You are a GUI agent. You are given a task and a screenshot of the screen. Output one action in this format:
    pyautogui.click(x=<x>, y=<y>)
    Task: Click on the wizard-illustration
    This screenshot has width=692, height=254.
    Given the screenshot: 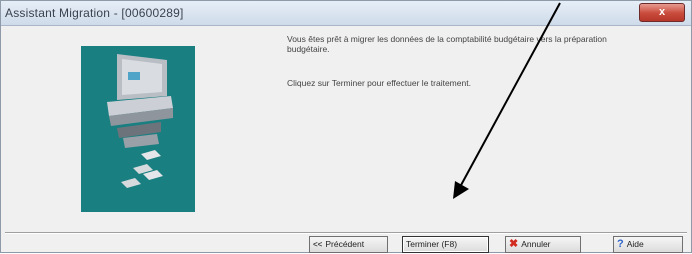 What is the action you would take?
    pyautogui.click(x=138, y=129)
    